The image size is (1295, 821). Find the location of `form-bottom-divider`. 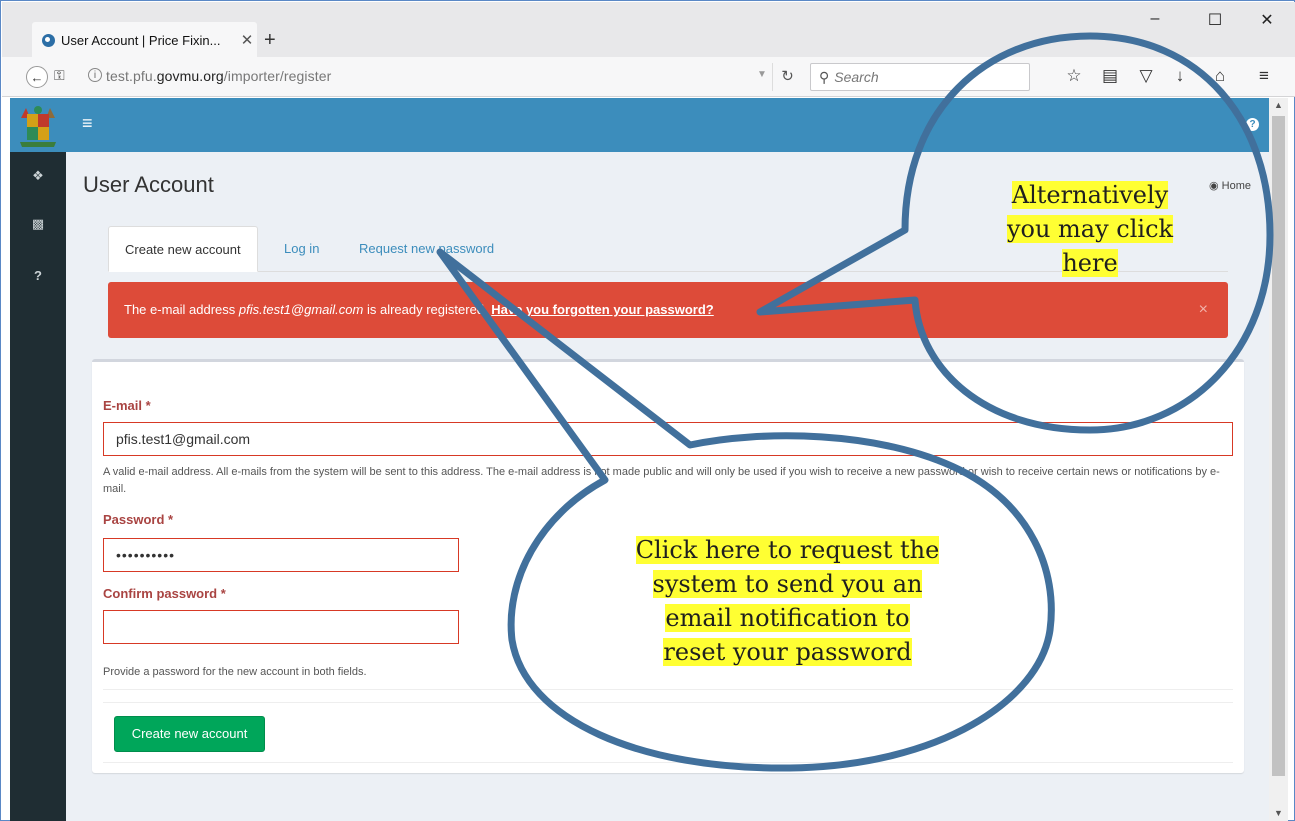

form-bottom-divider is located at coordinates (668, 762).